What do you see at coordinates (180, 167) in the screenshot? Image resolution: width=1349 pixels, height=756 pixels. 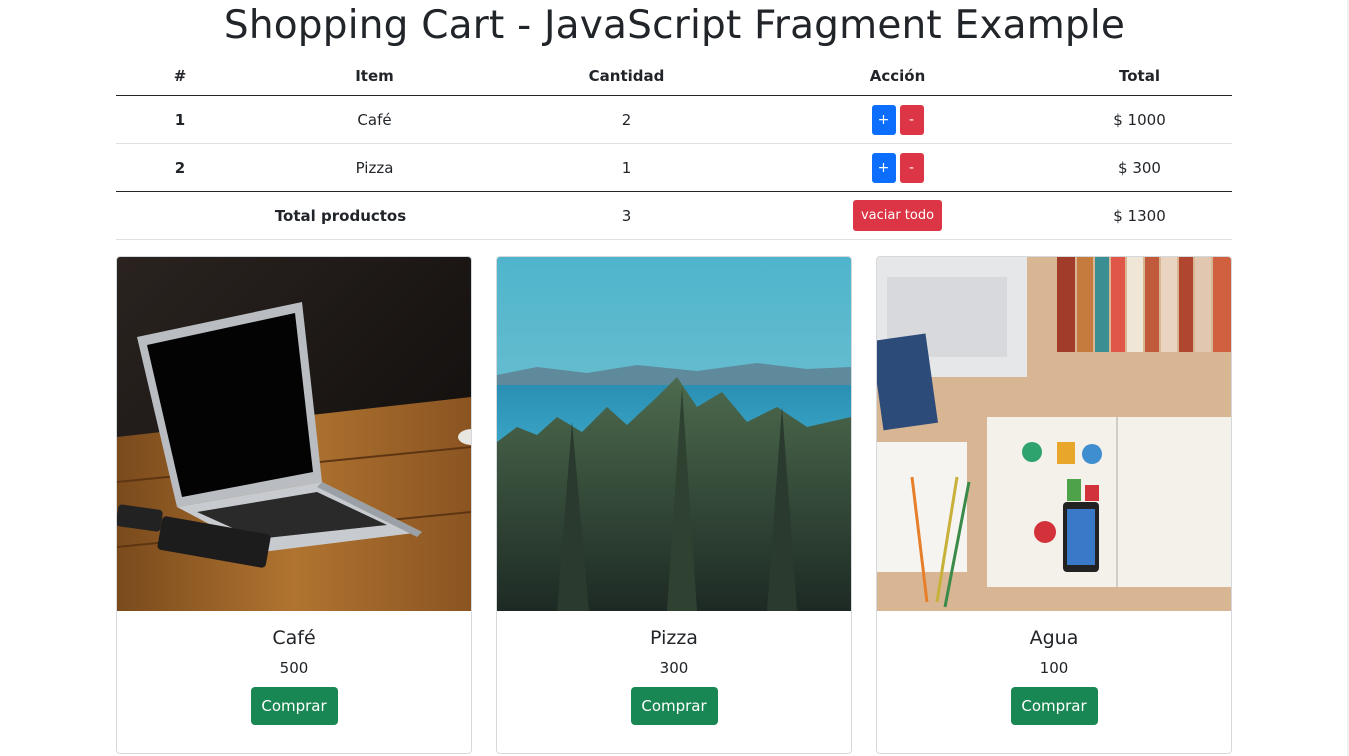 I see `row-number: 2` at bounding box center [180, 167].